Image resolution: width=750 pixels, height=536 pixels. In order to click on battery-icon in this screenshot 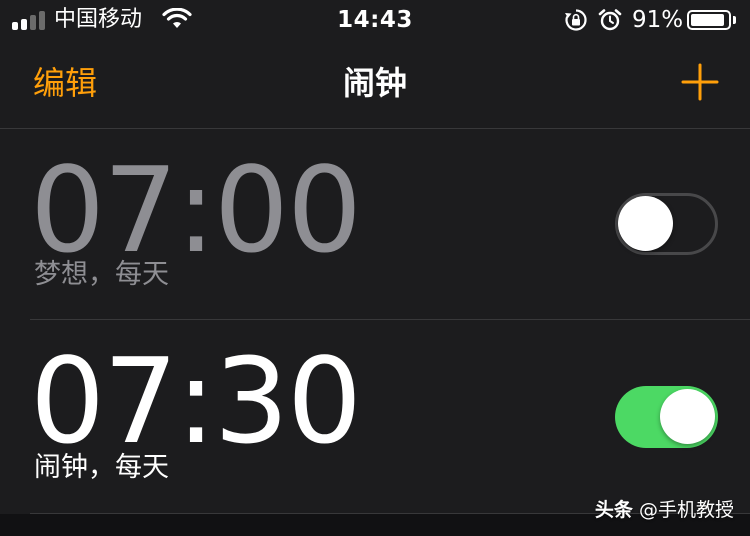, I will do `click(709, 20)`.